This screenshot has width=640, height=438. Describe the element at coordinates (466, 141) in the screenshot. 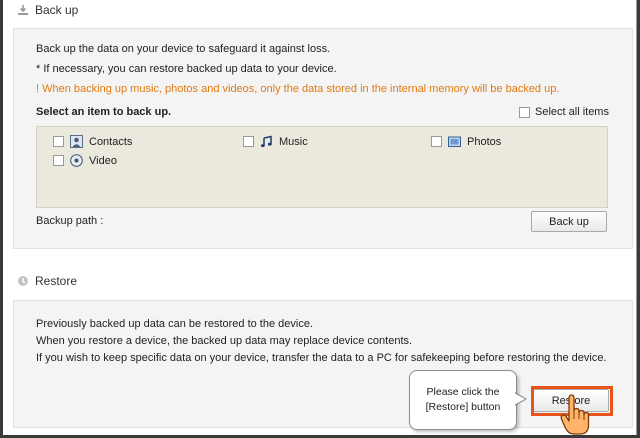

I see `backup-item-photos: Photos` at that location.